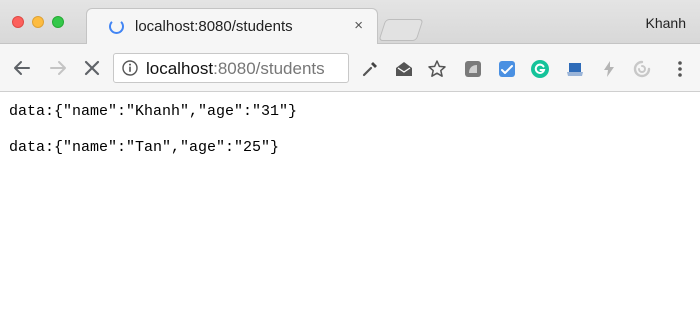 The height and width of the screenshot is (333, 700). I want to click on event-data-line: data:{"name":"Tan","age":"25"}, so click(144, 147).